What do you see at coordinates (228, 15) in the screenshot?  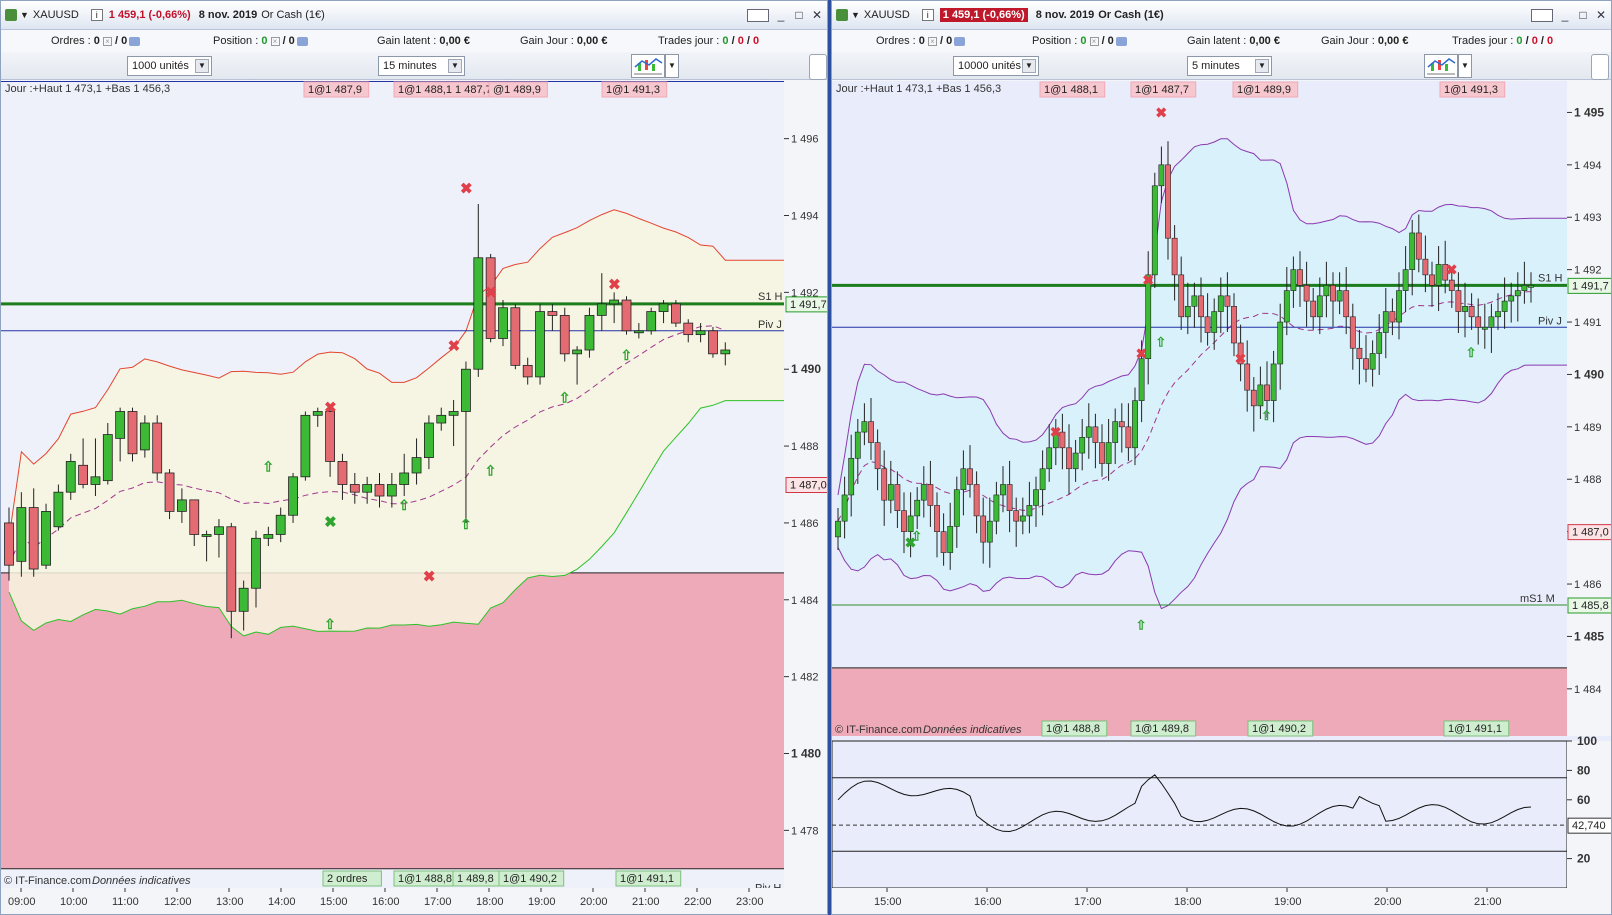 I see `session-date: 8 nov. 2019` at bounding box center [228, 15].